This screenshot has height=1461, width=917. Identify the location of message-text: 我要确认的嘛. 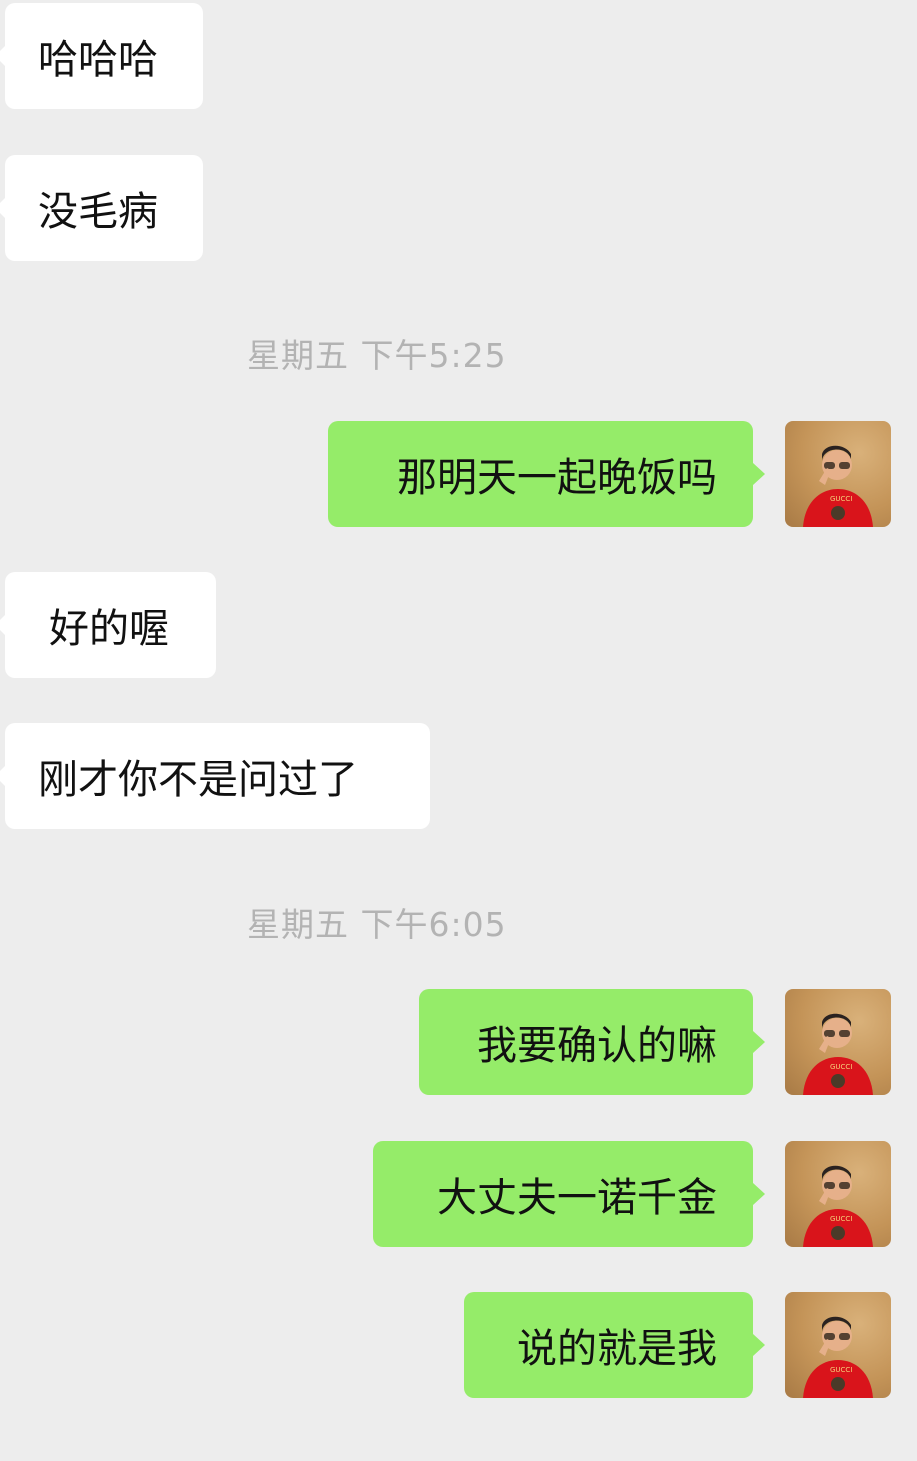
(597, 1046).